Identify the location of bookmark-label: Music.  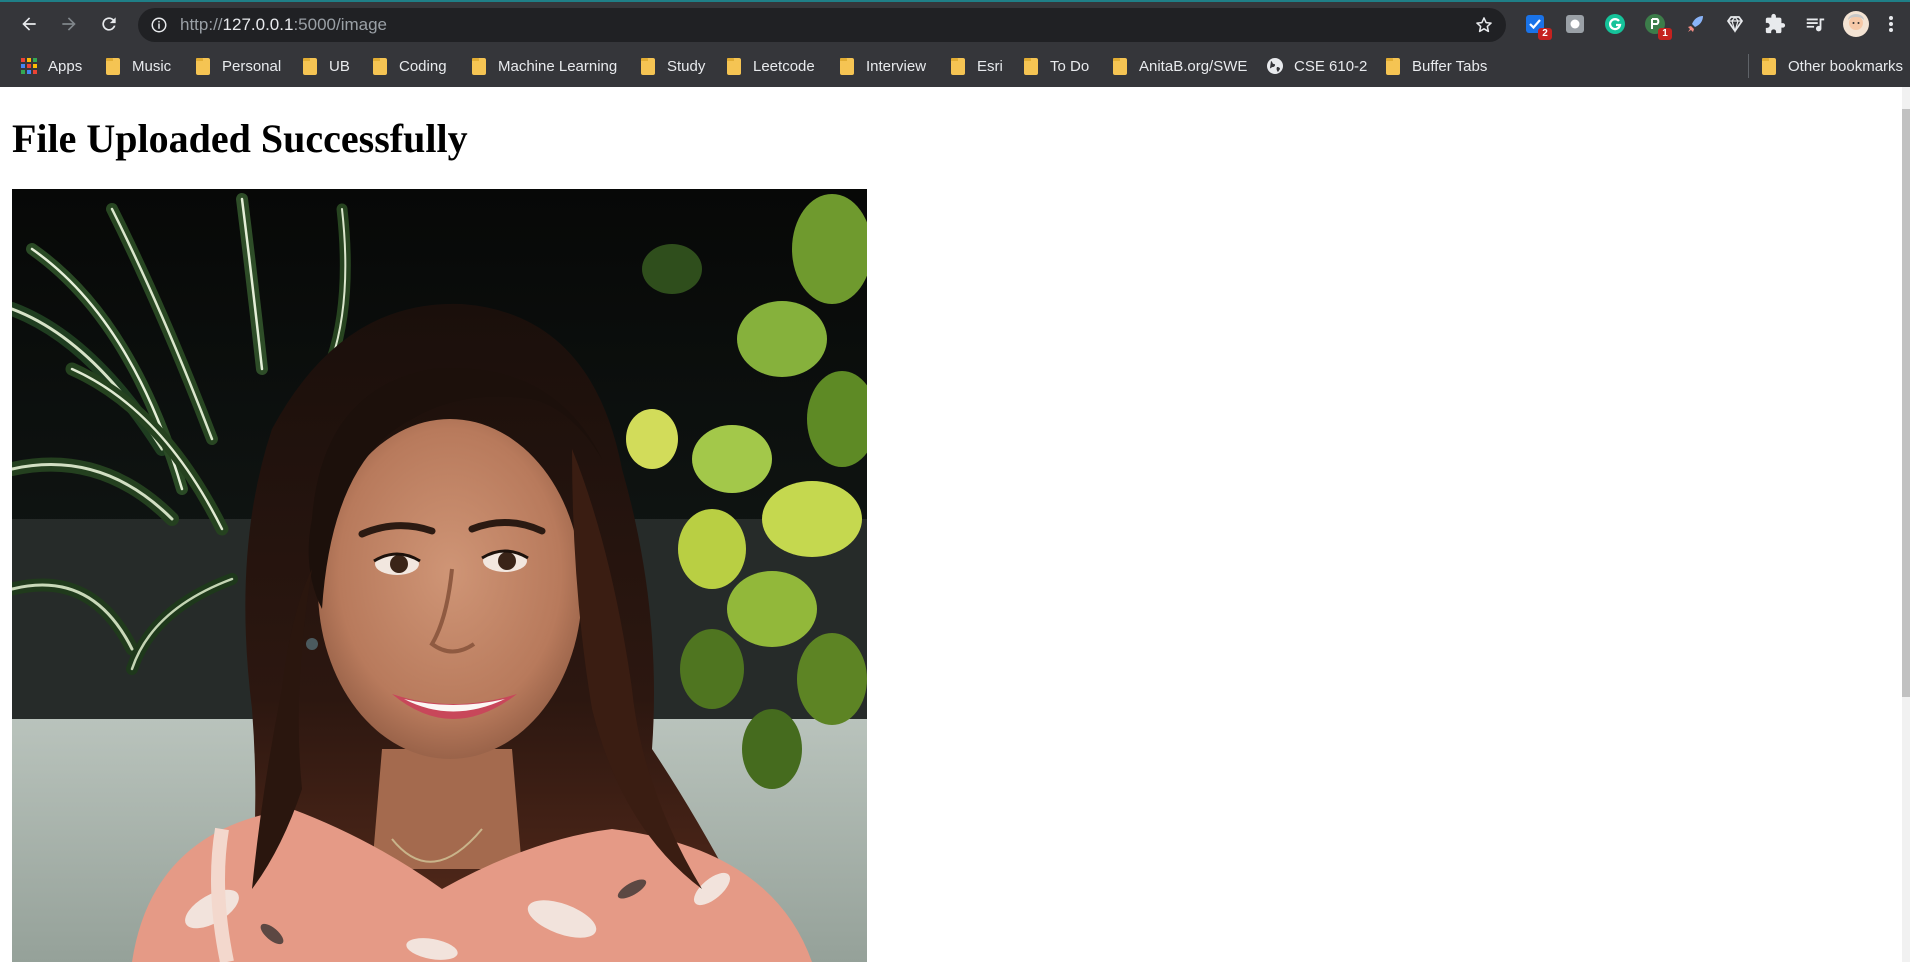
(152, 66).